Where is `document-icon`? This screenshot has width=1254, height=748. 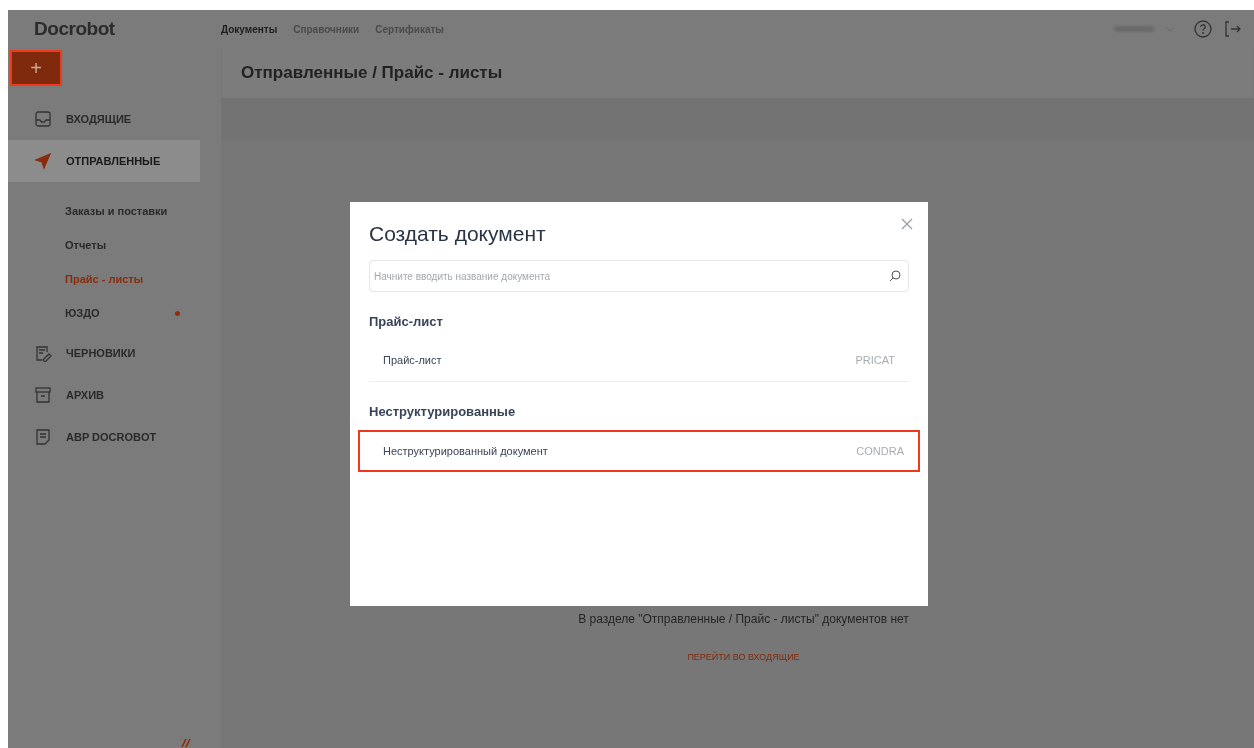 document-icon is located at coordinates (43, 437).